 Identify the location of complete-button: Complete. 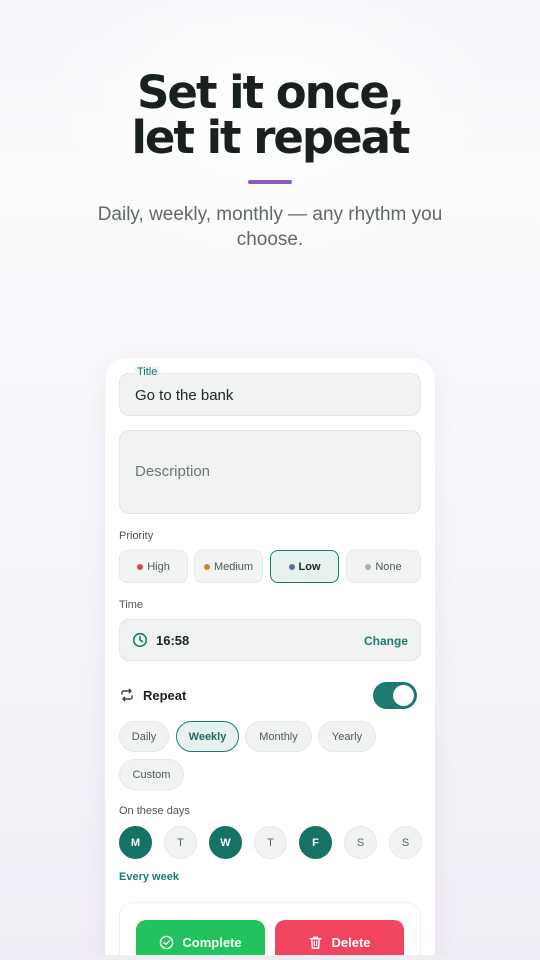
(200, 940).